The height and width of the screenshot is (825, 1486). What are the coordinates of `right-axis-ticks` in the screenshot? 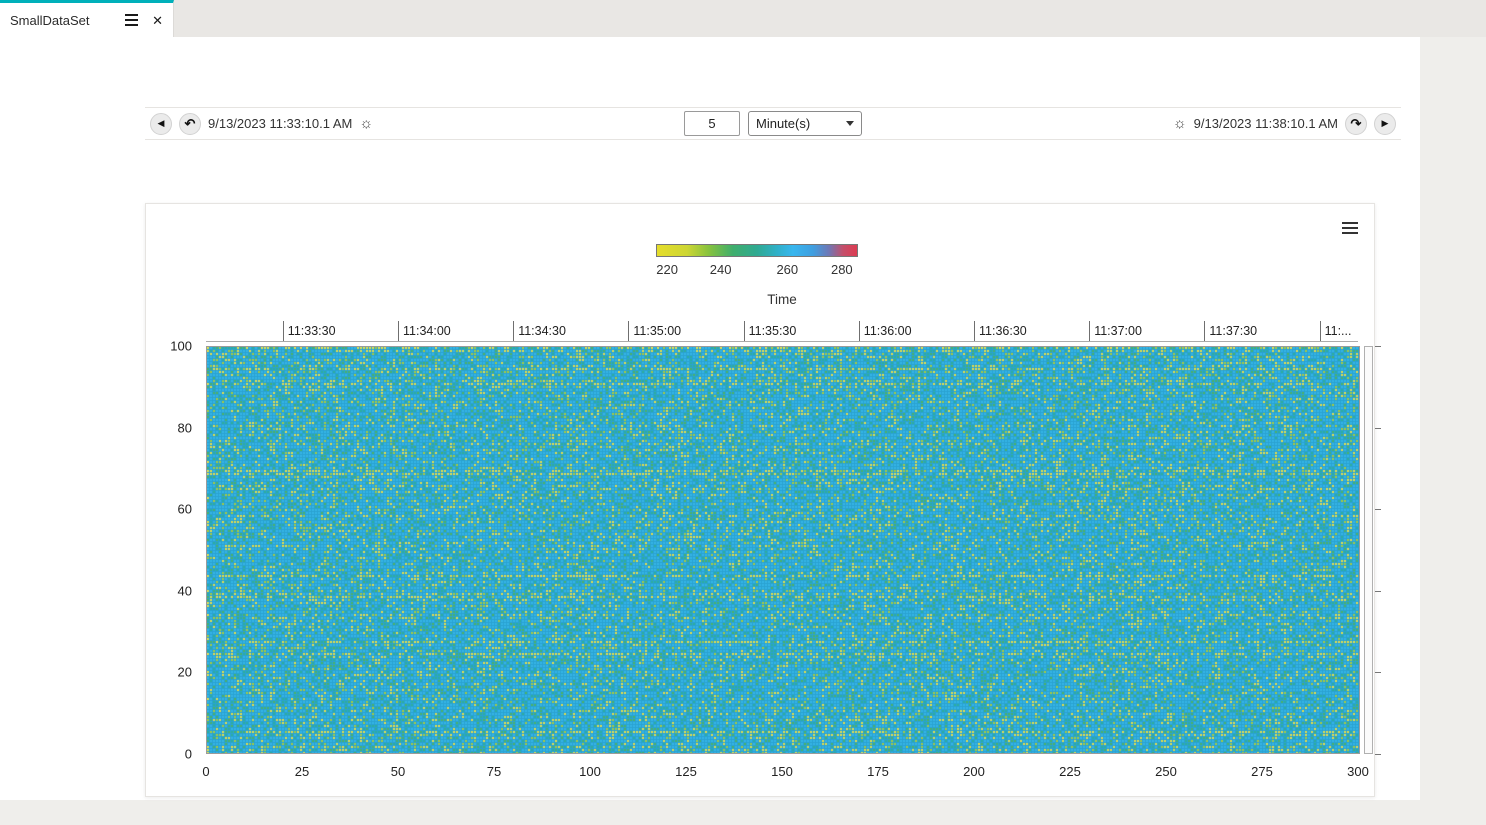 It's located at (1379, 550).